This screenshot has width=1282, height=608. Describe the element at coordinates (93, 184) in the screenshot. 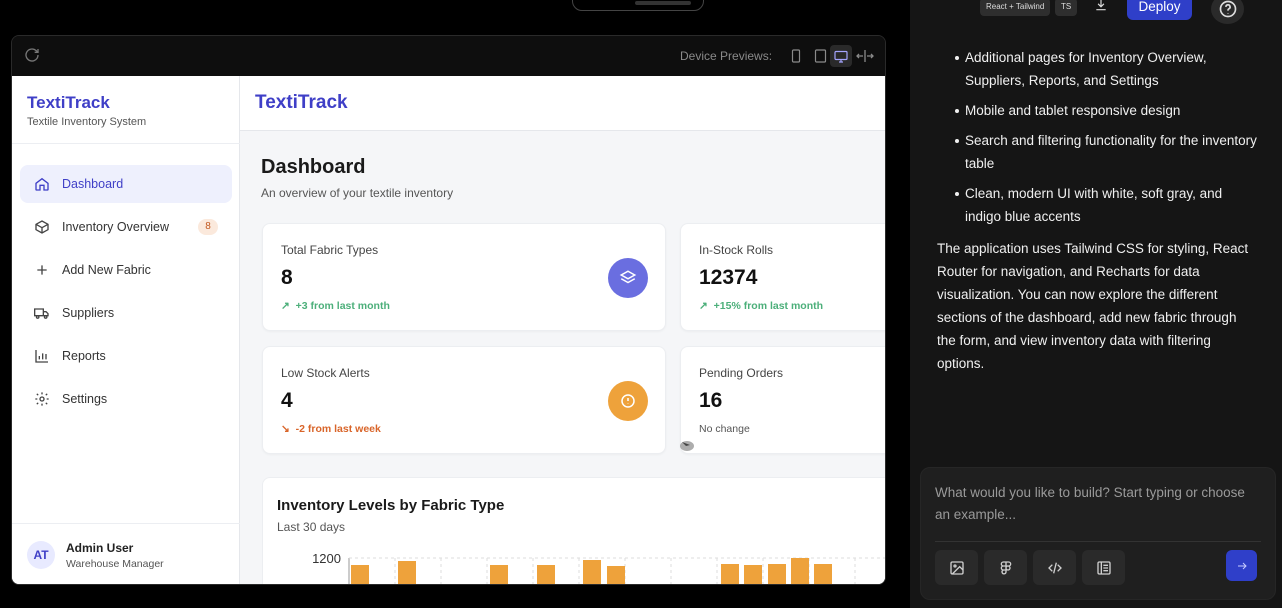

I see `sidebar-item-label: Dashboard` at that location.